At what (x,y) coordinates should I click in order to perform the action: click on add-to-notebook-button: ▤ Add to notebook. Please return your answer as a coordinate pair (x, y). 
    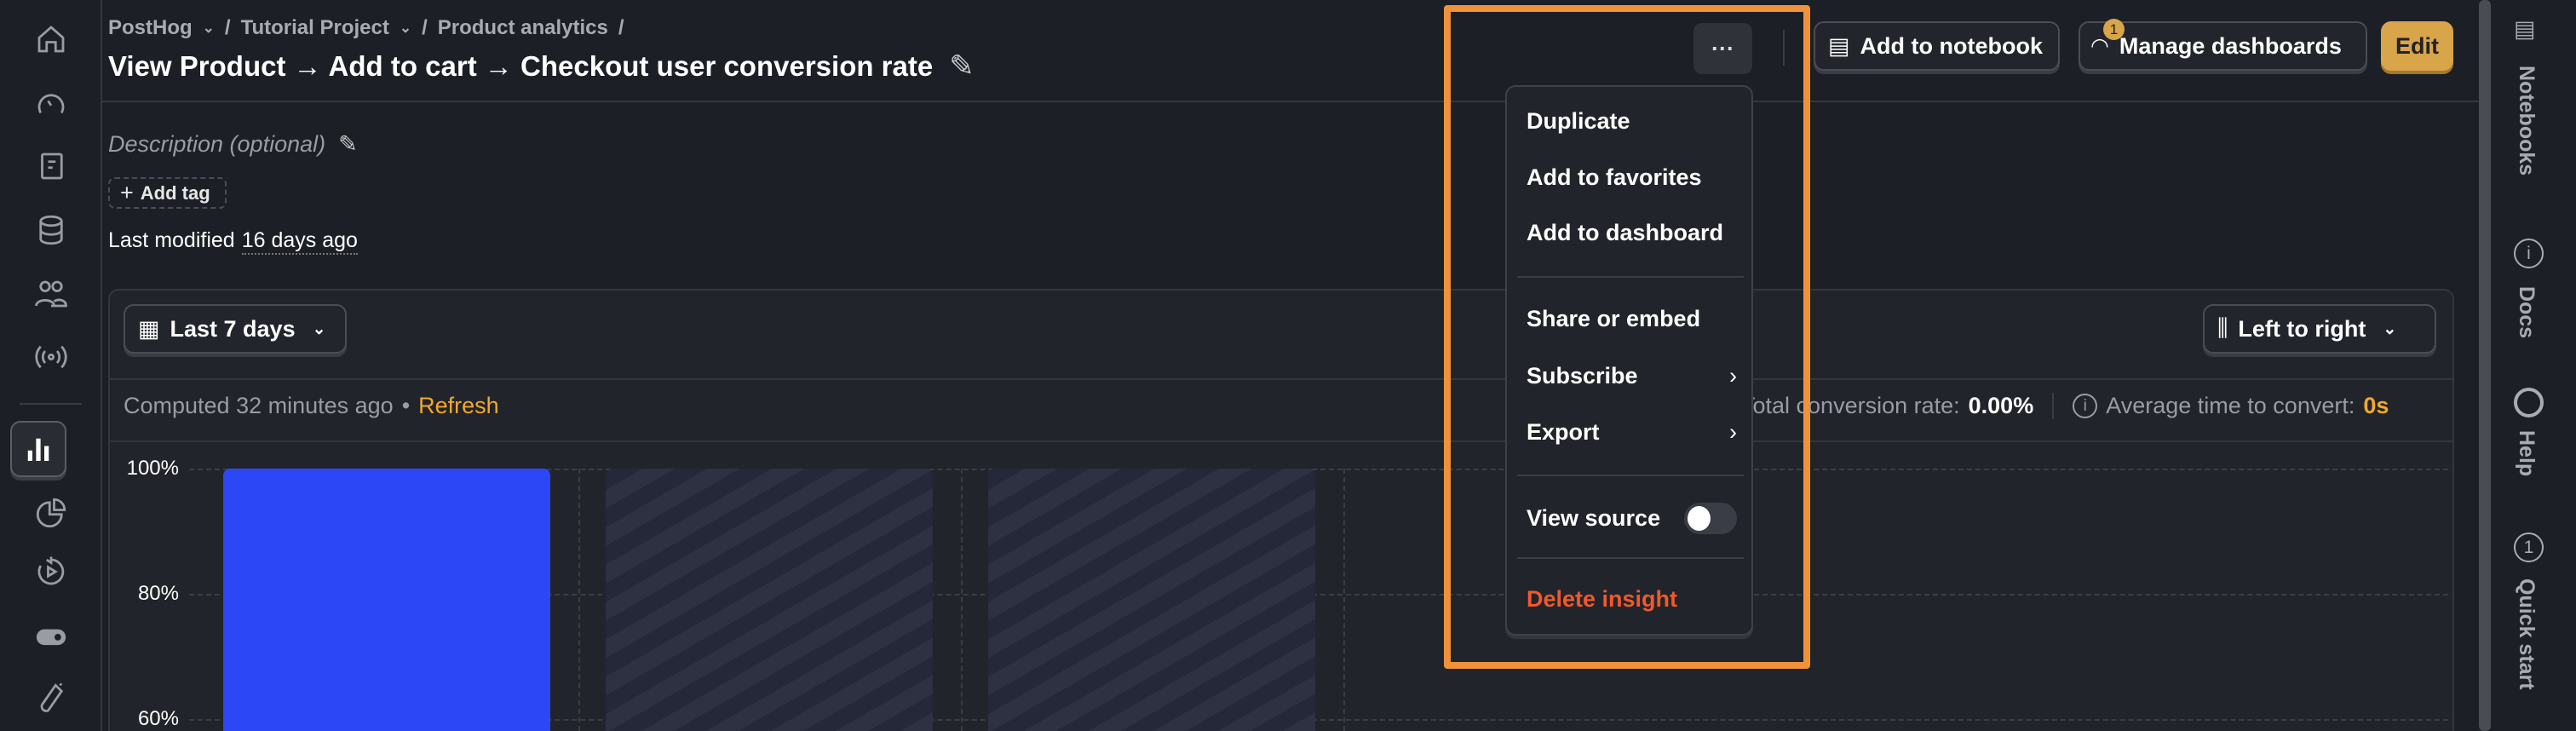
    Looking at the image, I should click on (1937, 46).